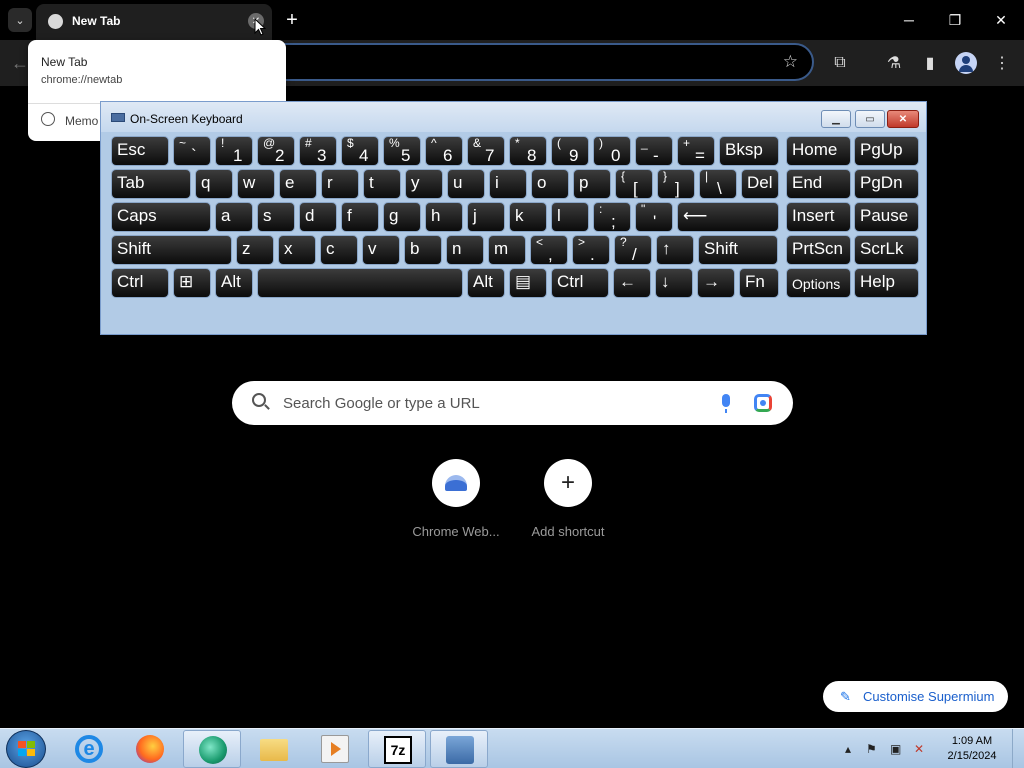 This screenshot has height=768, width=1024. Describe the element at coordinates (903, 119) in the screenshot. I see `osk-close-button: ✕` at that location.